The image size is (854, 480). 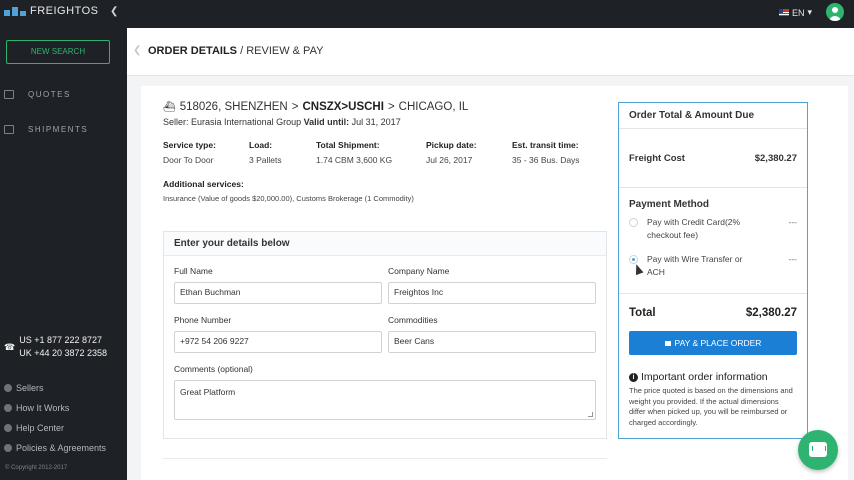 What do you see at coordinates (58, 52) in the screenshot?
I see `new-search-button: NEW SEARCH` at bounding box center [58, 52].